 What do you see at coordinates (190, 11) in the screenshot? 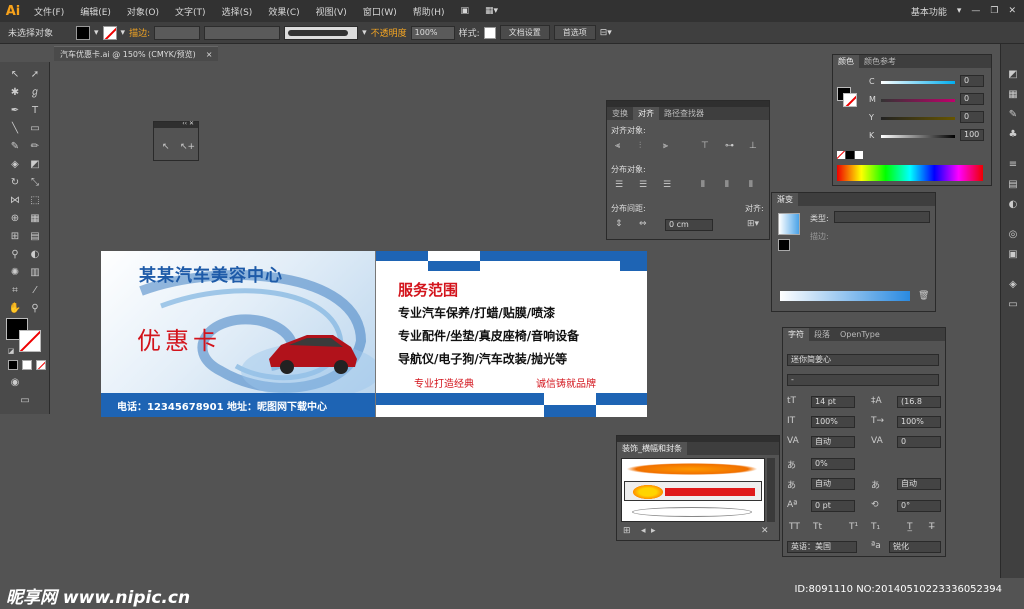
I see `menu-type: 文字(T)` at bounding box center [190, 11].